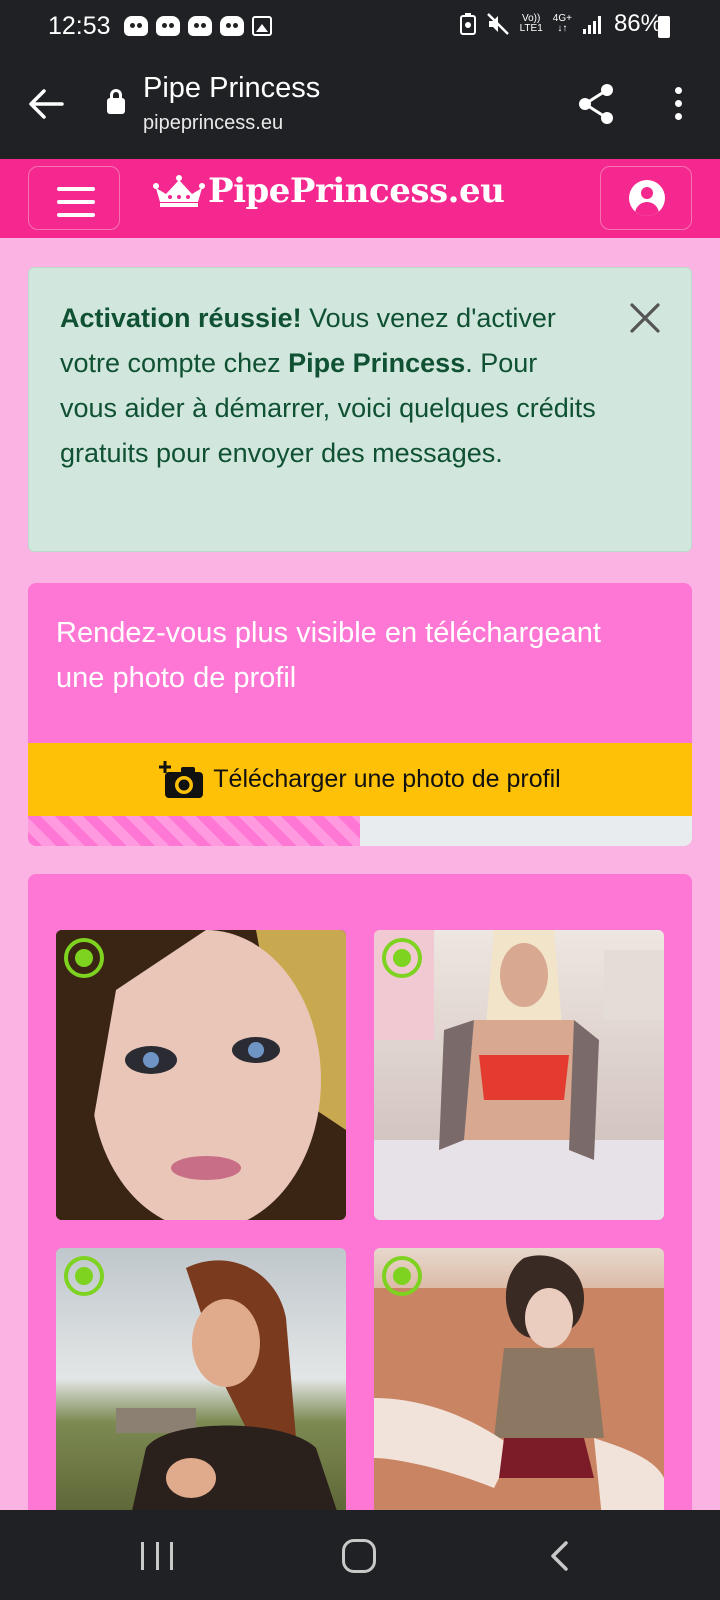  I want to click on share-icon, so click(596, 104).